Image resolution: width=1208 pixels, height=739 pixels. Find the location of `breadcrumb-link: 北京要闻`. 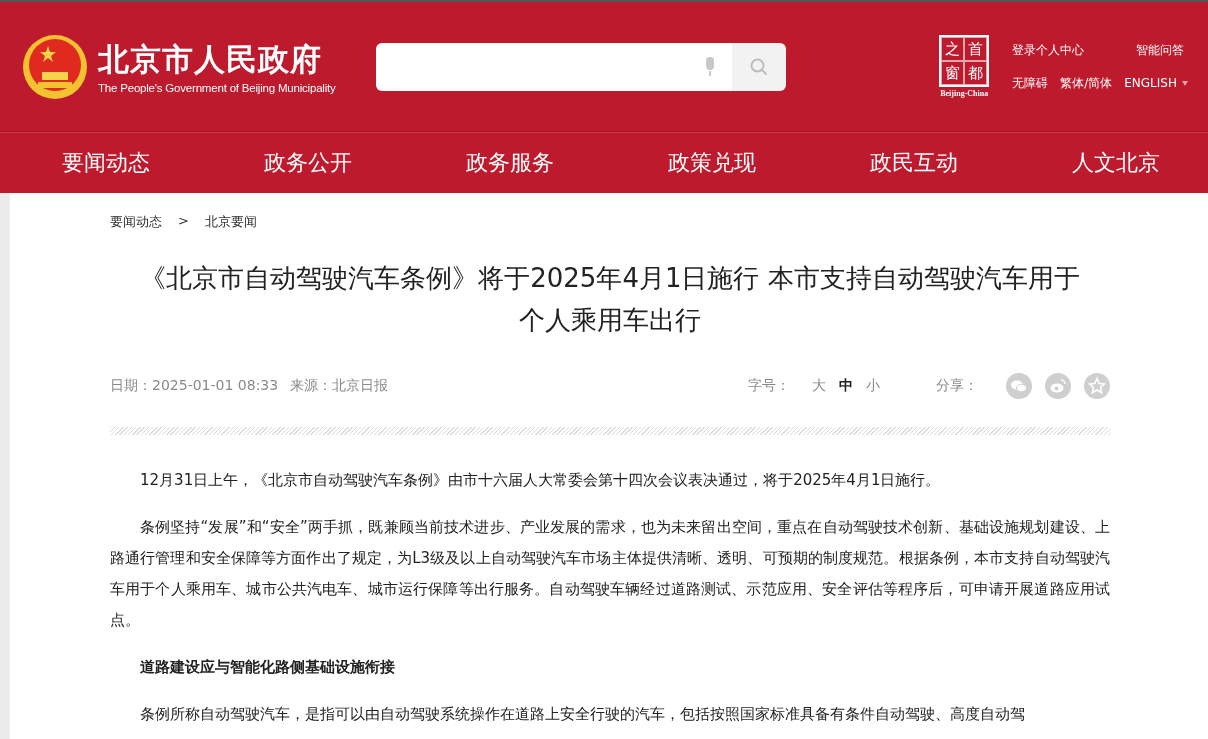

breadcrumb-link: 北京要闻 is located at coordinates (230, 223).